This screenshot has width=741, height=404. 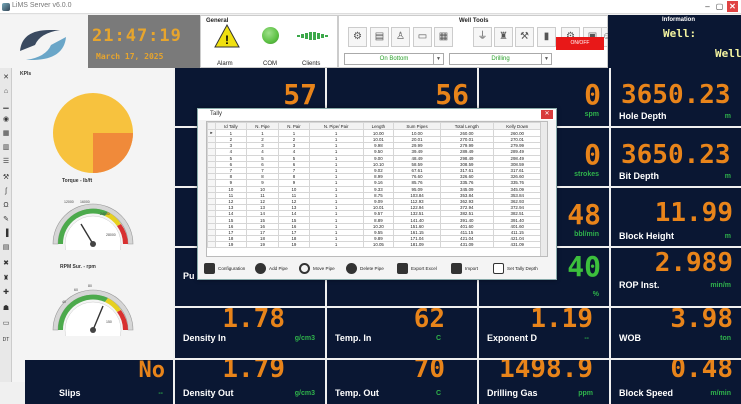 What do you see at coordinates (378, 126) in the screenshot?
I see `column-header: Length` at bounding box center [378, 126].